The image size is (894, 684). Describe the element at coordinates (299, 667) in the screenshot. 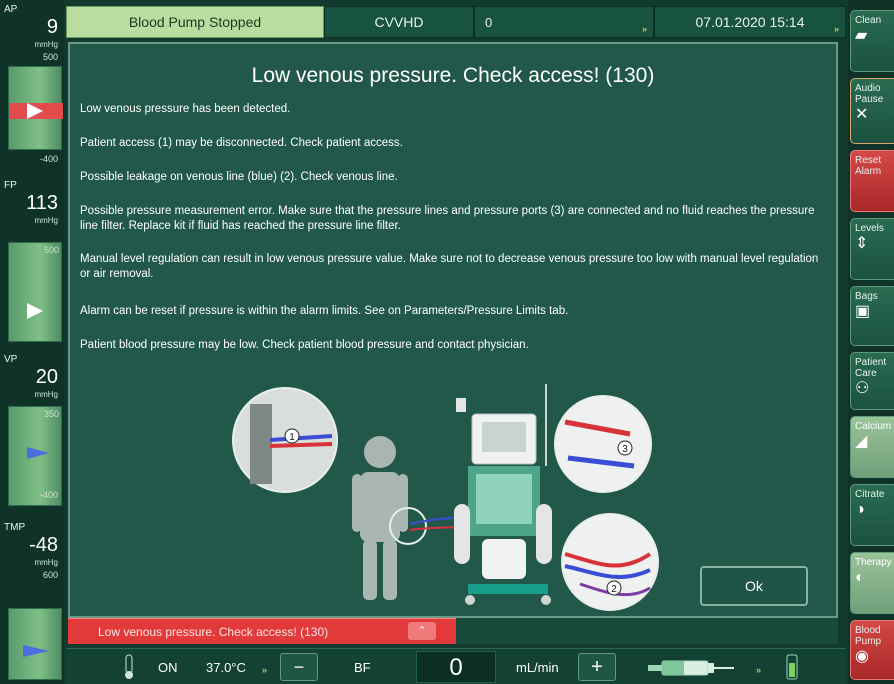

I see `decrease-flow-button: −` at that location.